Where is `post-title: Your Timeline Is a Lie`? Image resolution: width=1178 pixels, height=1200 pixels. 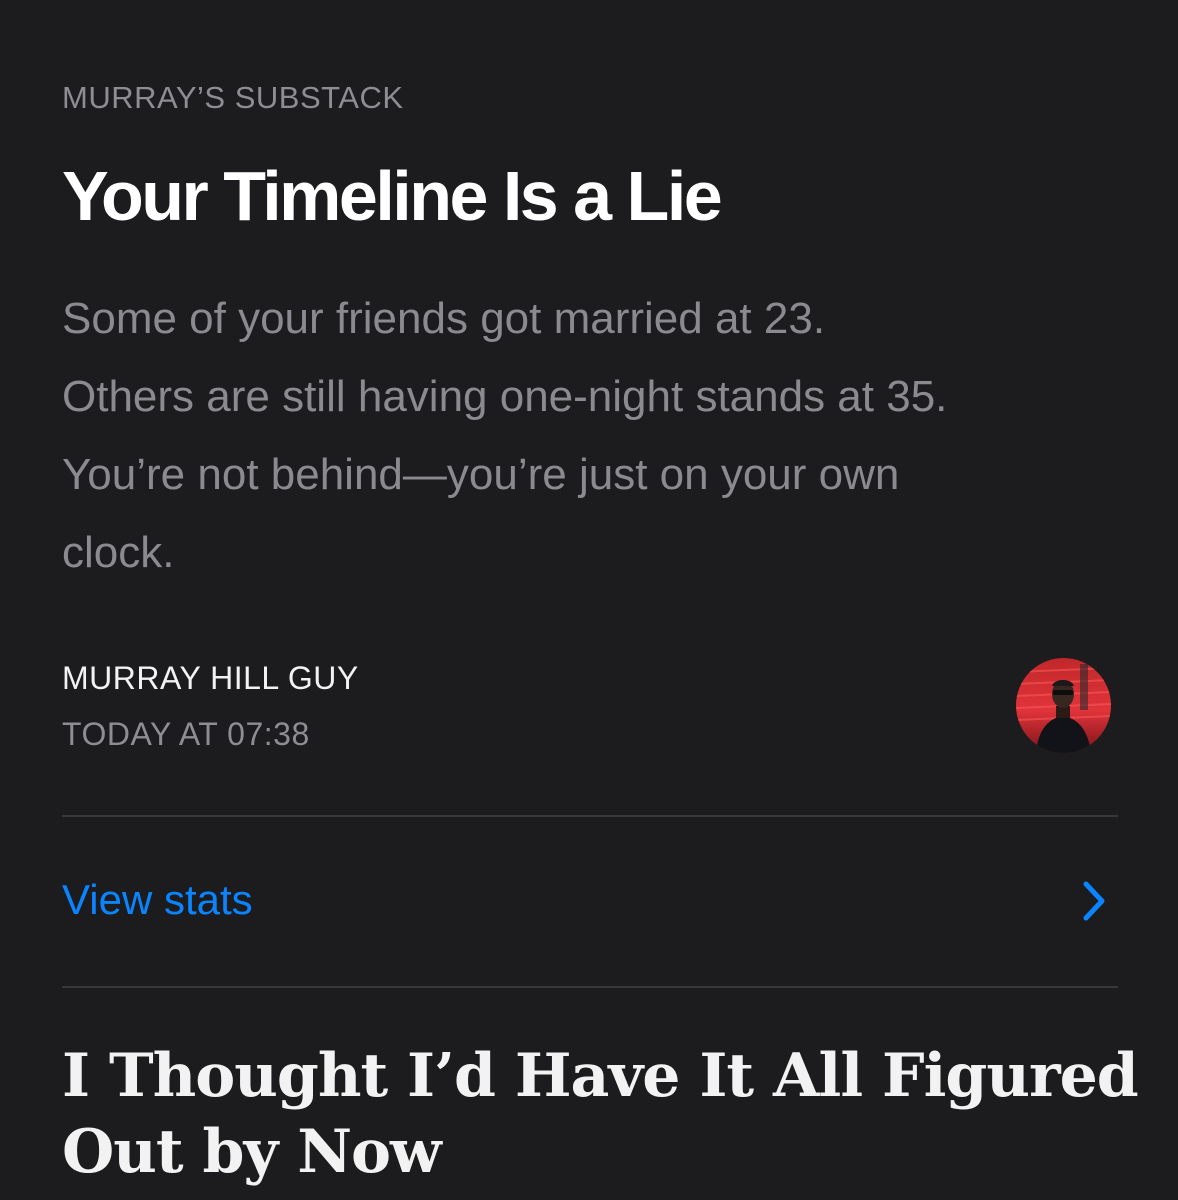 post-title: Your Timeline Is a Lie is located at coordinates (392, 196).